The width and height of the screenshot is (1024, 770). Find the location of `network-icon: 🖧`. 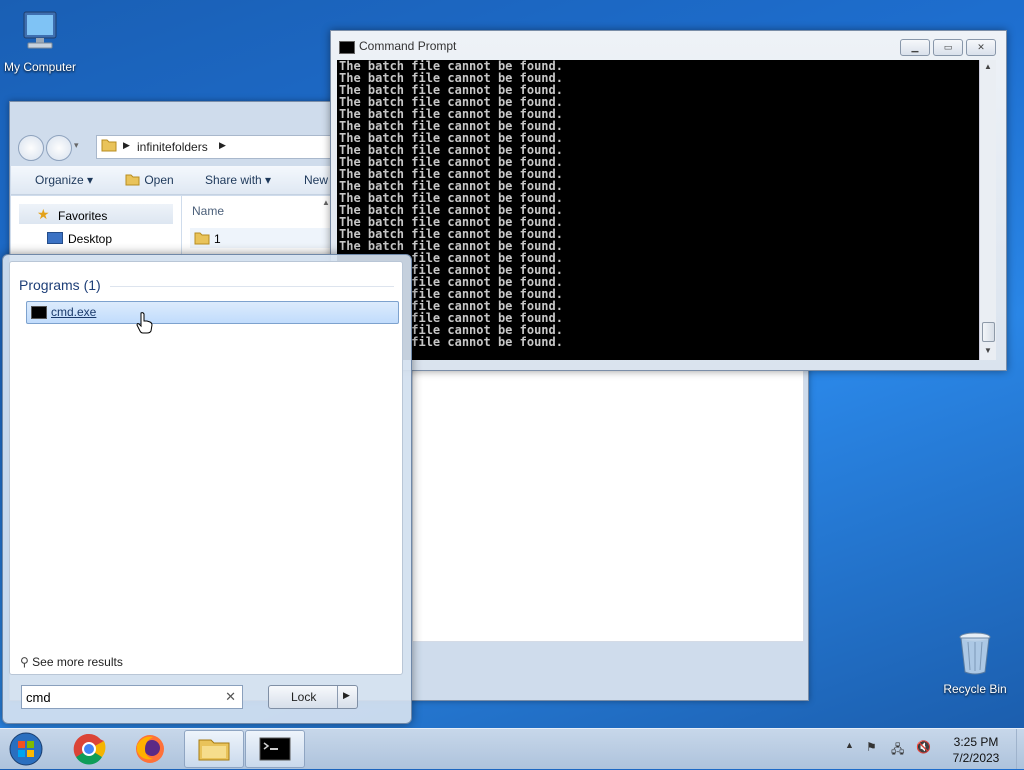

network-icon: 🖧 is located at coordinates (897, 750).